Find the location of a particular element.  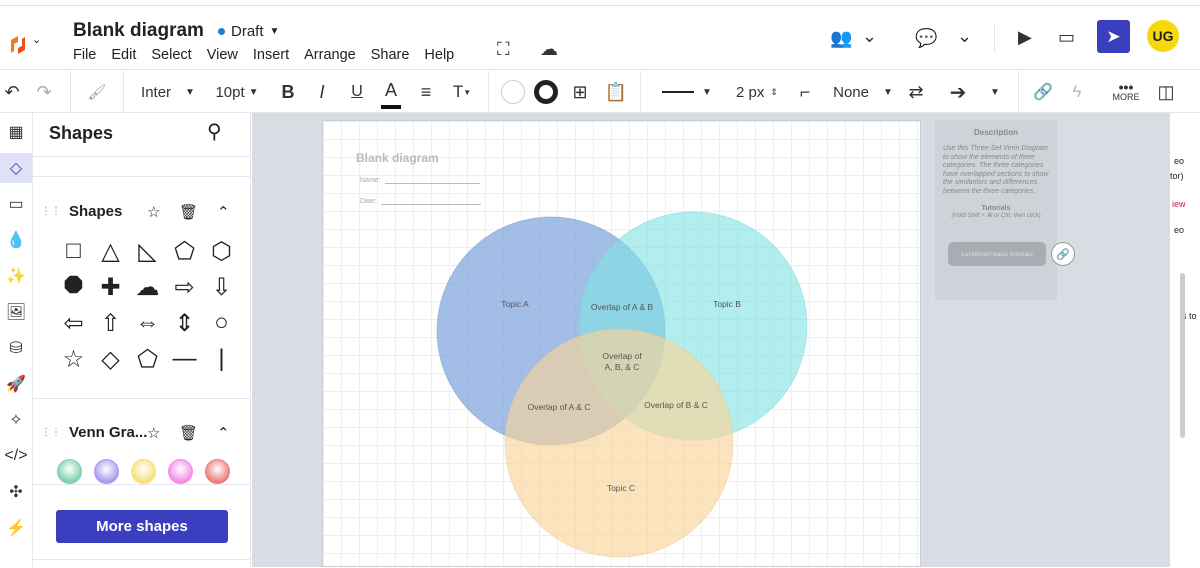

shape-item: ⇩ is located at coordinates (221, 287).